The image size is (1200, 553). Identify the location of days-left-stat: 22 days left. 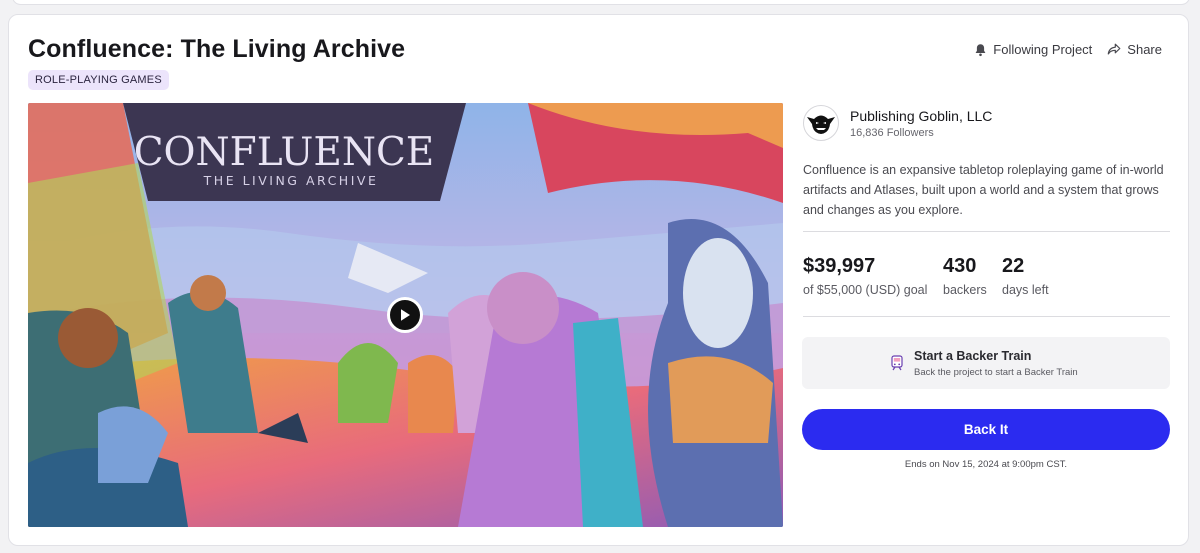
(1025, 276).